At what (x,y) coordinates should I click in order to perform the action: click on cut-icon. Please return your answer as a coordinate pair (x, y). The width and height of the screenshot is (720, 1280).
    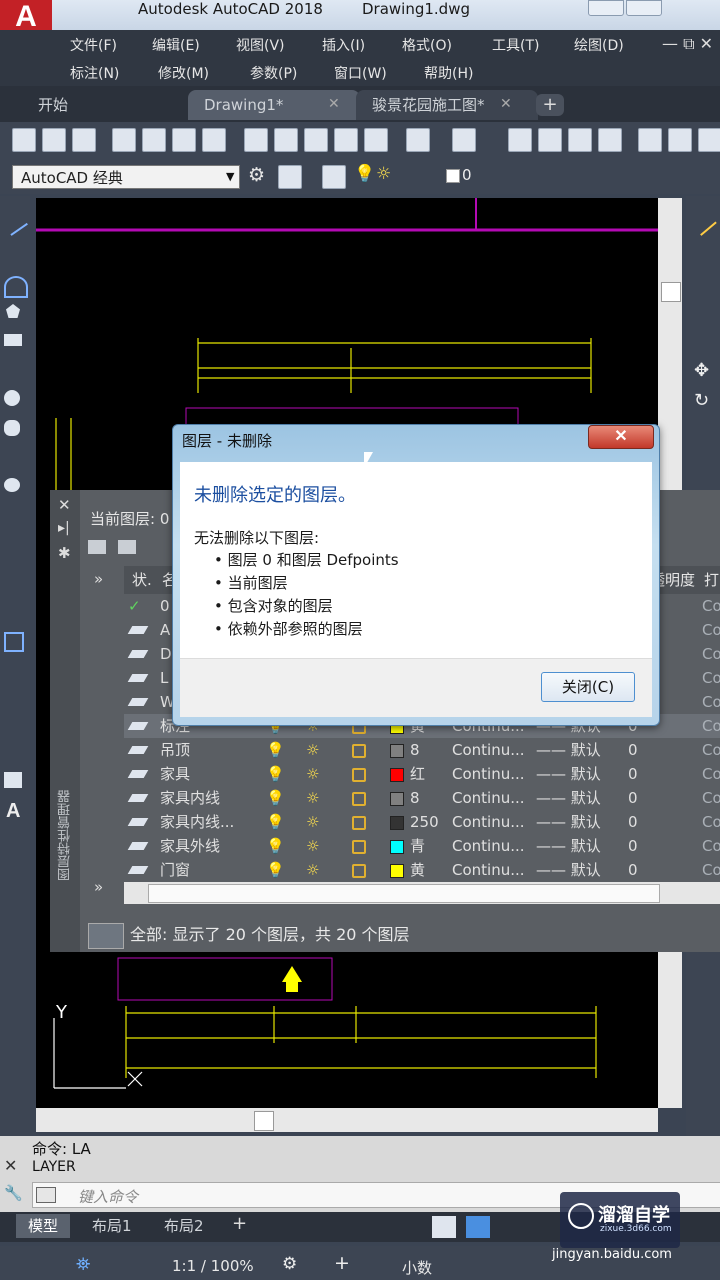
    Looking at the image, I should click on (256, 140).